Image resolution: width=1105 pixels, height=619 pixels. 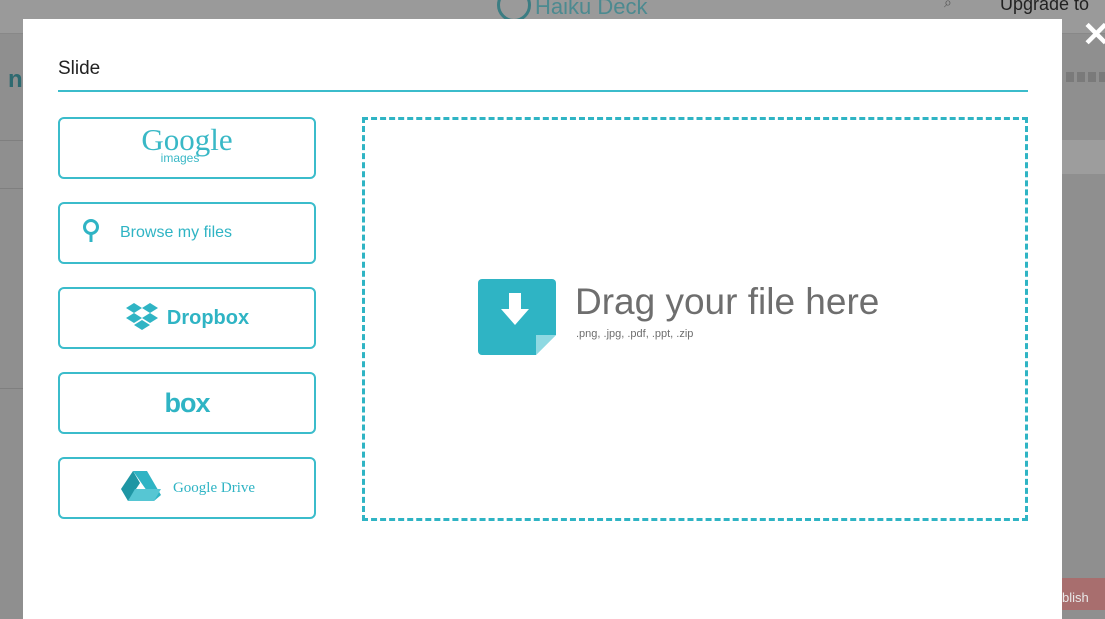 What do you see at coordinates (1093, 35) in the screenshot?
I see `close-icon: ✕` at bounding box center [1093, 35].